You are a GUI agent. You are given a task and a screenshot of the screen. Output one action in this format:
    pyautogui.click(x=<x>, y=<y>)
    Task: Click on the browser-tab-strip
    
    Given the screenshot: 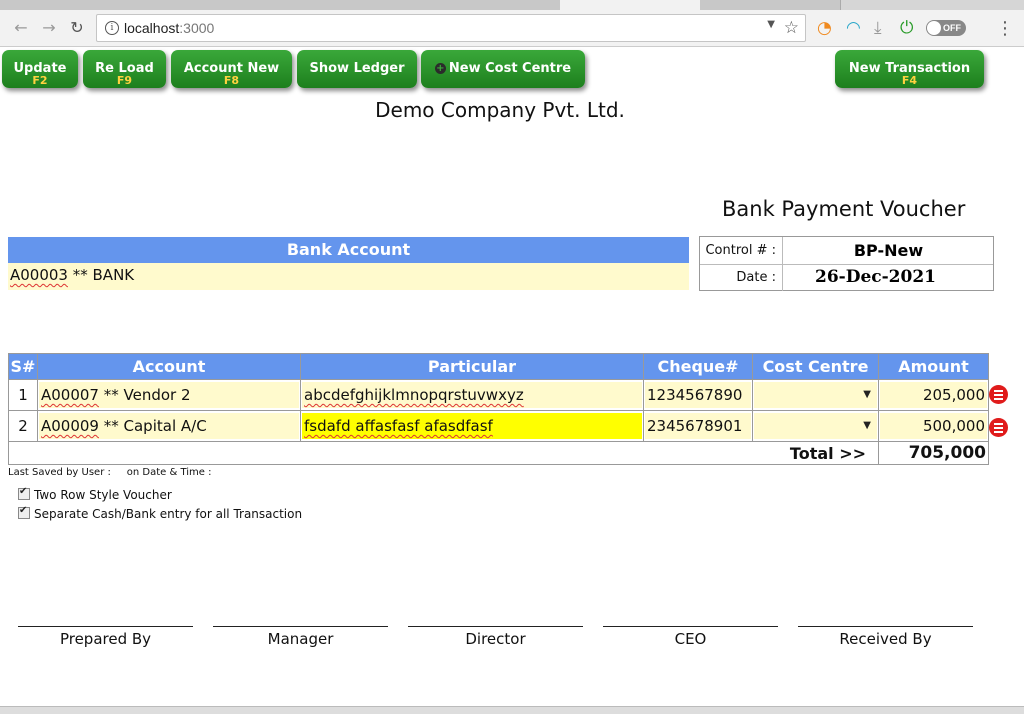 What is the action you would take?
    pyautogui.click(x=512, y=5)
    